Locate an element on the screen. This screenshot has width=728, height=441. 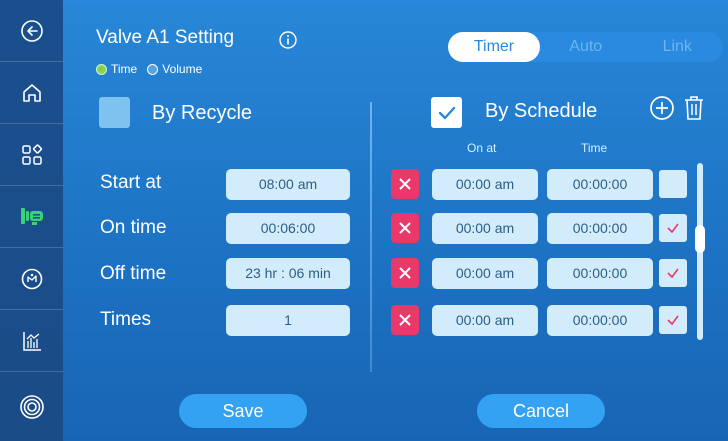
valve-icon is located at coordinates (31, 216).